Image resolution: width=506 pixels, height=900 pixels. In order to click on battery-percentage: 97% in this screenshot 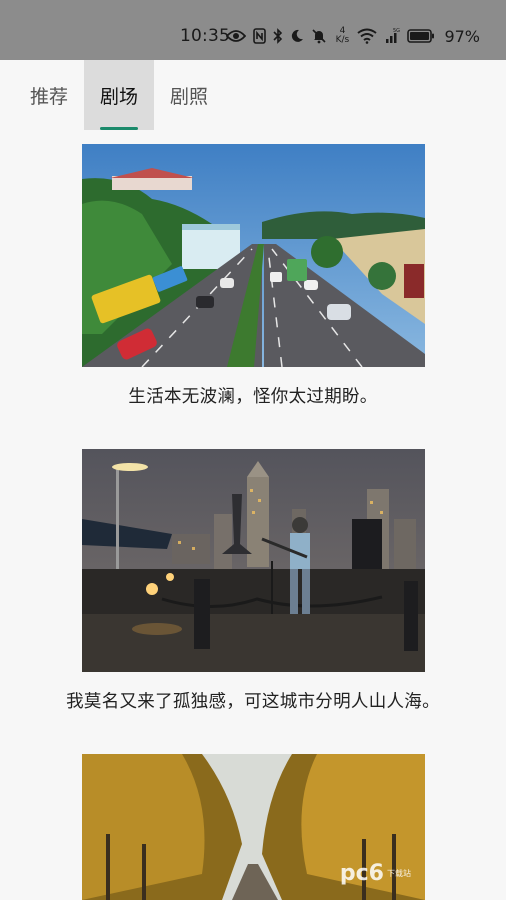, I will do `click(462, 36)`.